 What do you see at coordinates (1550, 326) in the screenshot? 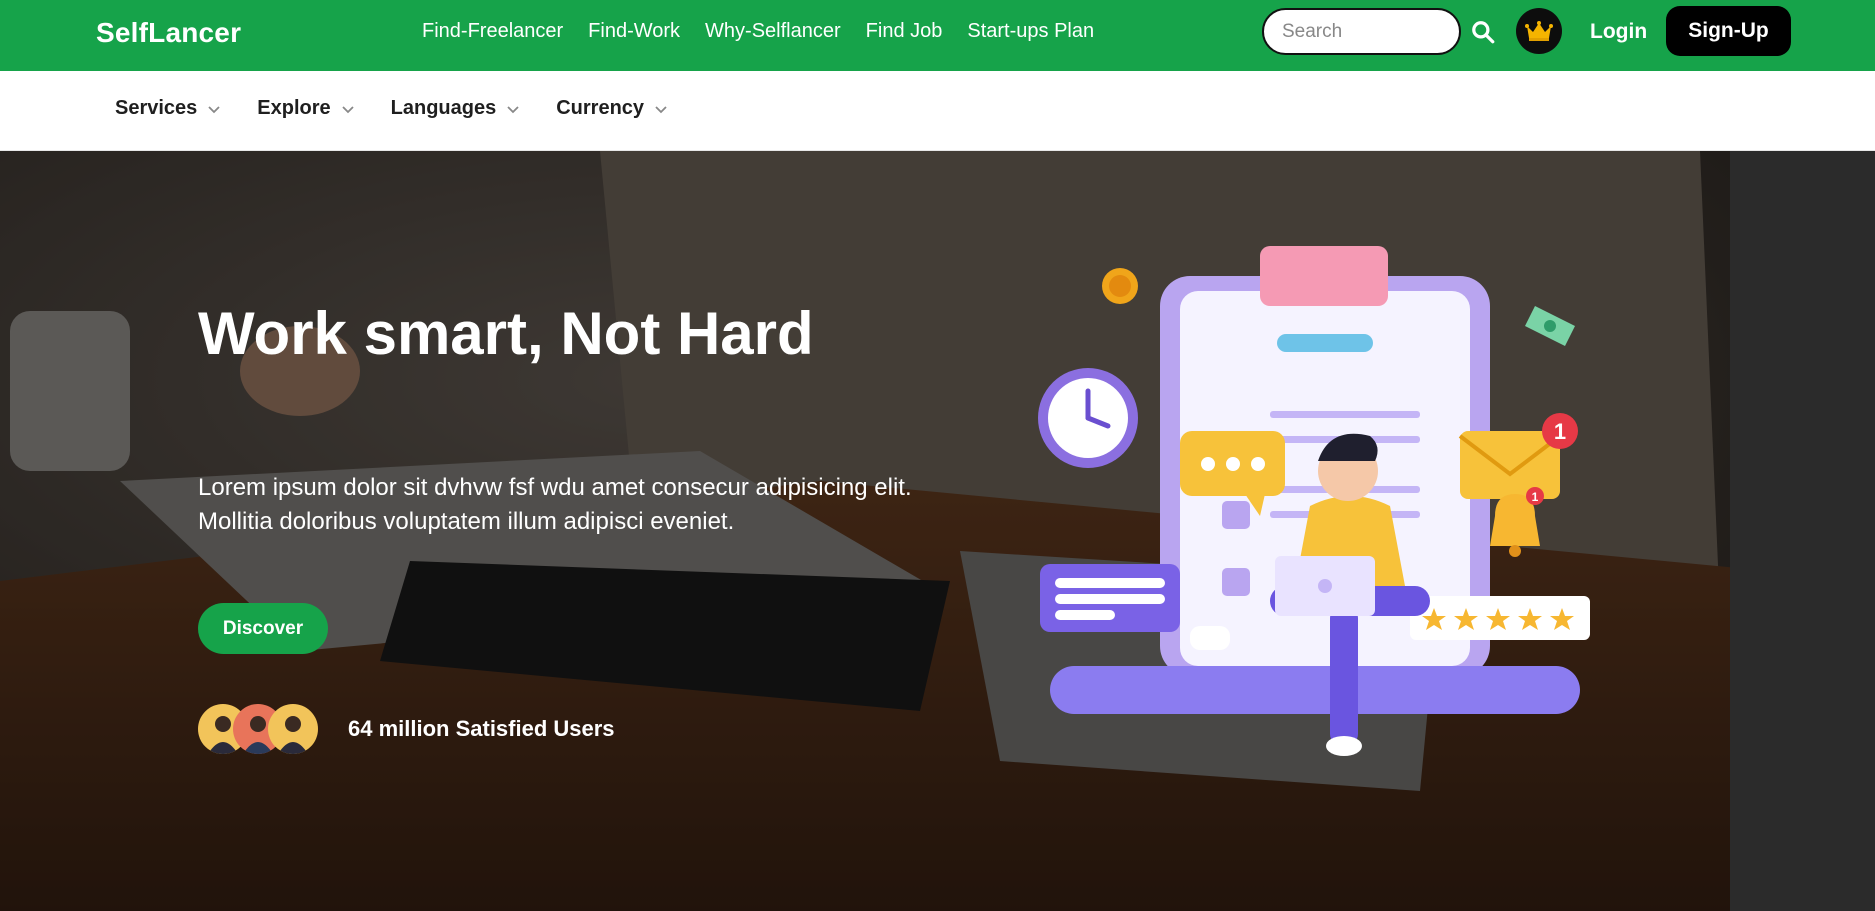
I see `money-icon` at bounding box center [1550, 326].